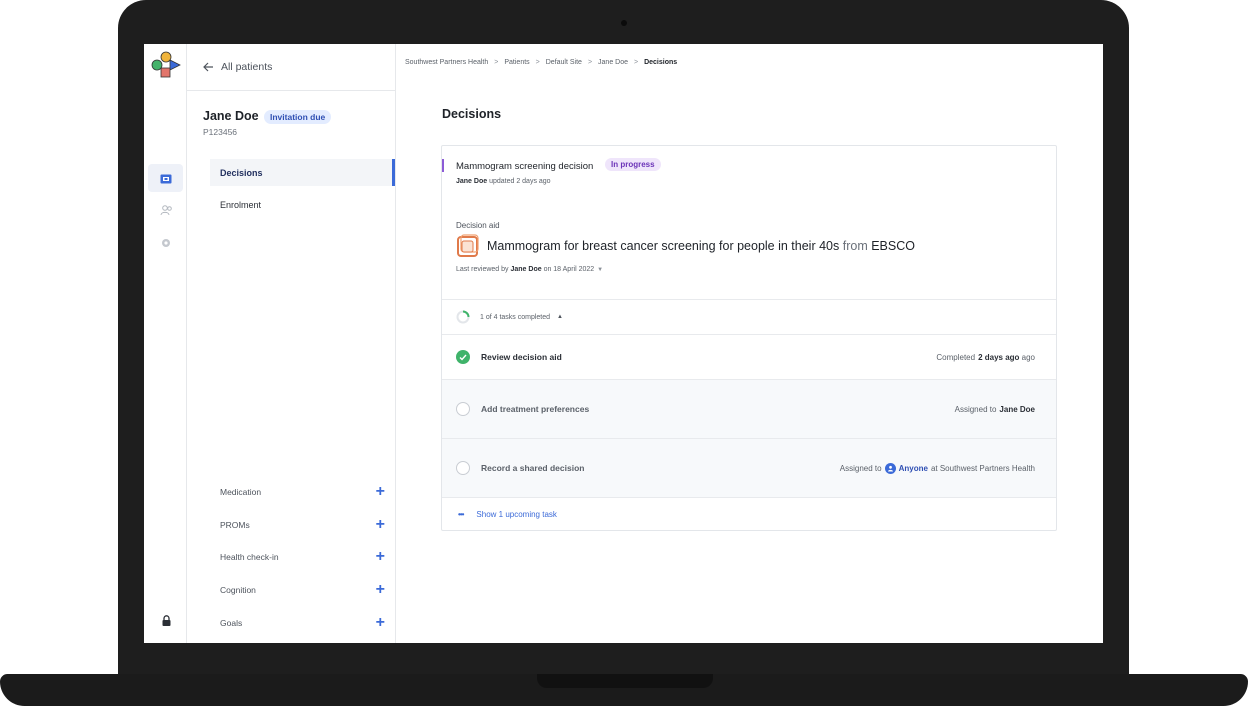 The width and height of the screenshot is (1248, 706). Describe the element at coordinates (533, 468) in the screenshot. I see `task-name: Record a shared decision` at that location.